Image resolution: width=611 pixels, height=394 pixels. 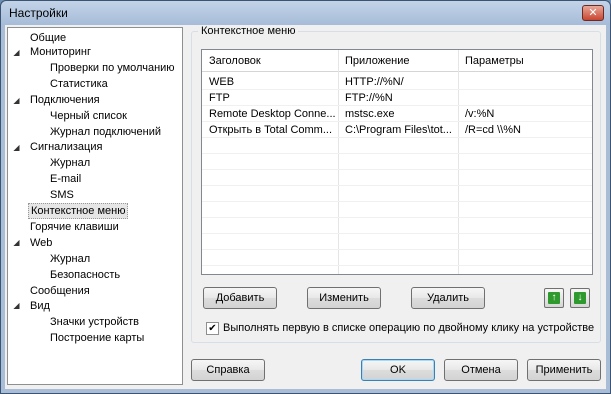 What do you see at coordinates (240, 298) in the screenshot?
I see `add-button: Добавить` at bounding box center [240, 298].